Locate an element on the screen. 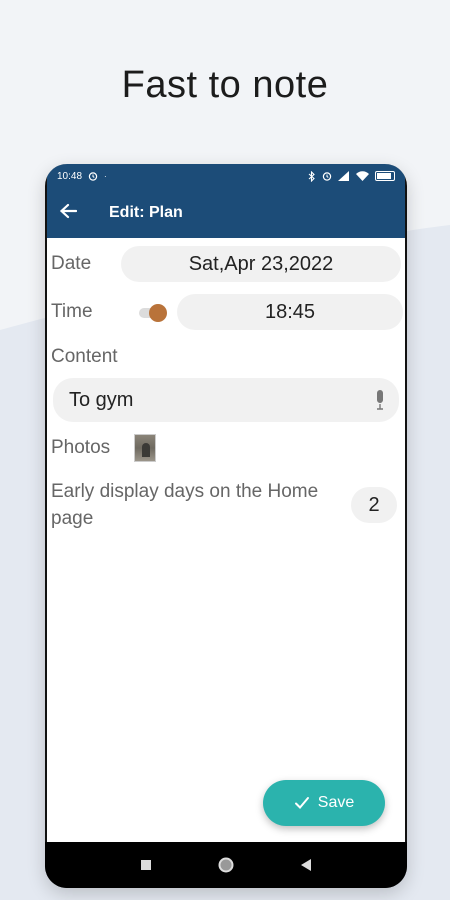 The image size is (450, 900). content-row: To gym is located at coordinates (226, 400).